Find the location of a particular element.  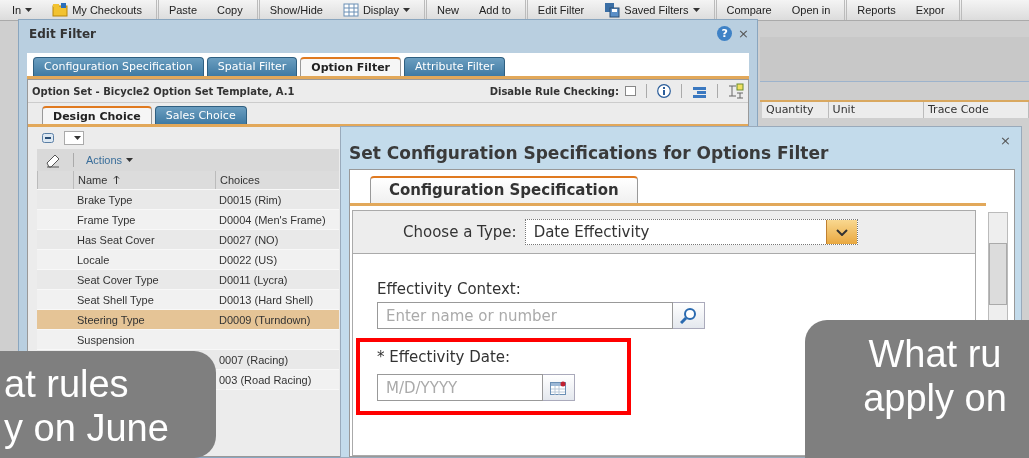

column-header: Trace Code is located at coordinates (976, 110).